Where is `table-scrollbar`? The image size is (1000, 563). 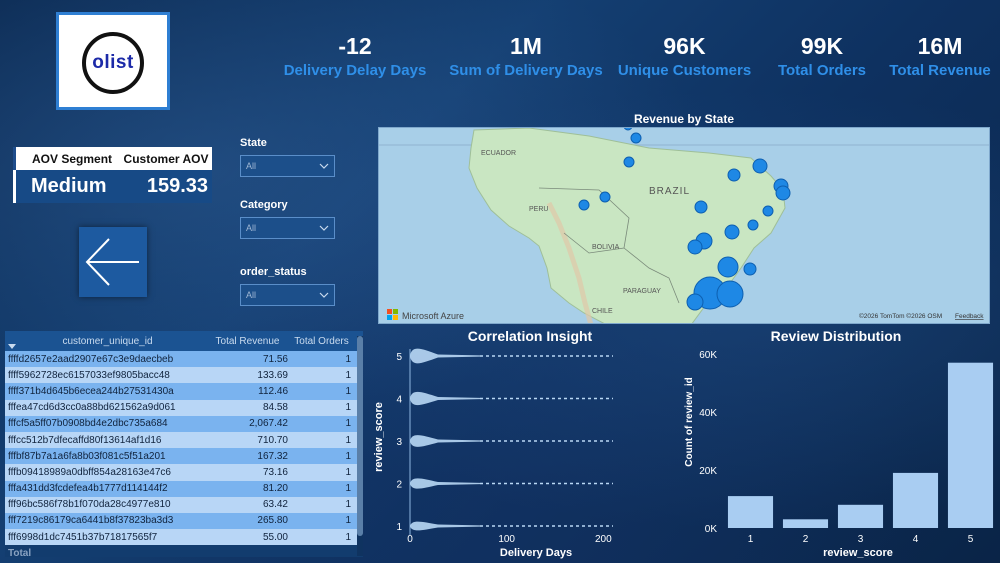
table-scrollbar is located at coordinates (360, 446).